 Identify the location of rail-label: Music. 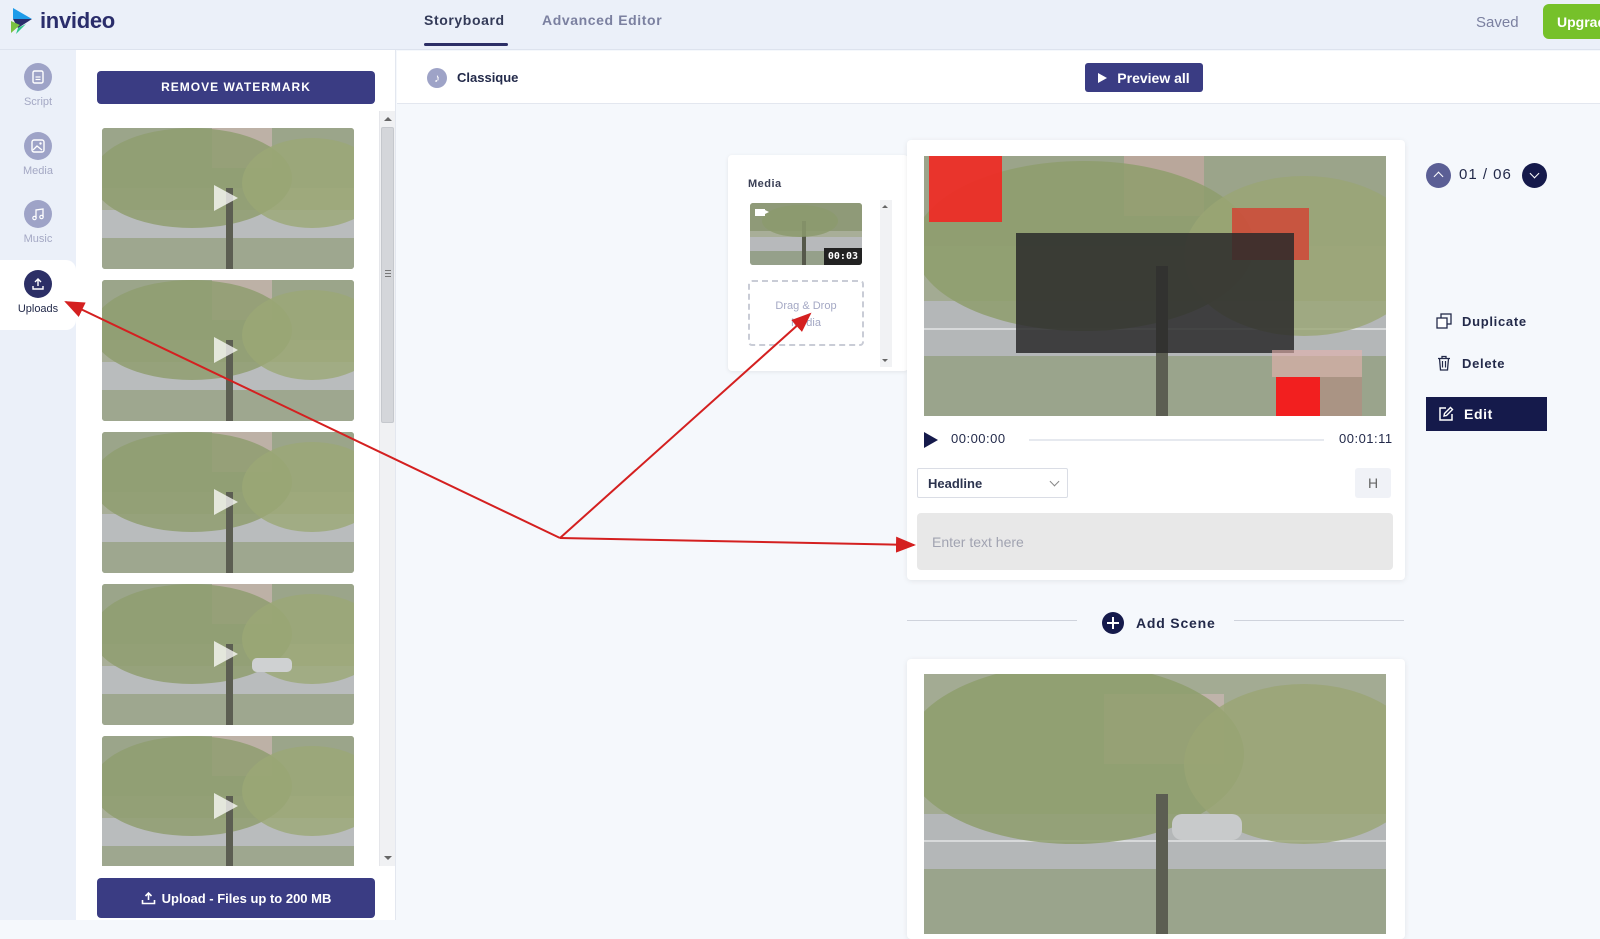
(38, 239).